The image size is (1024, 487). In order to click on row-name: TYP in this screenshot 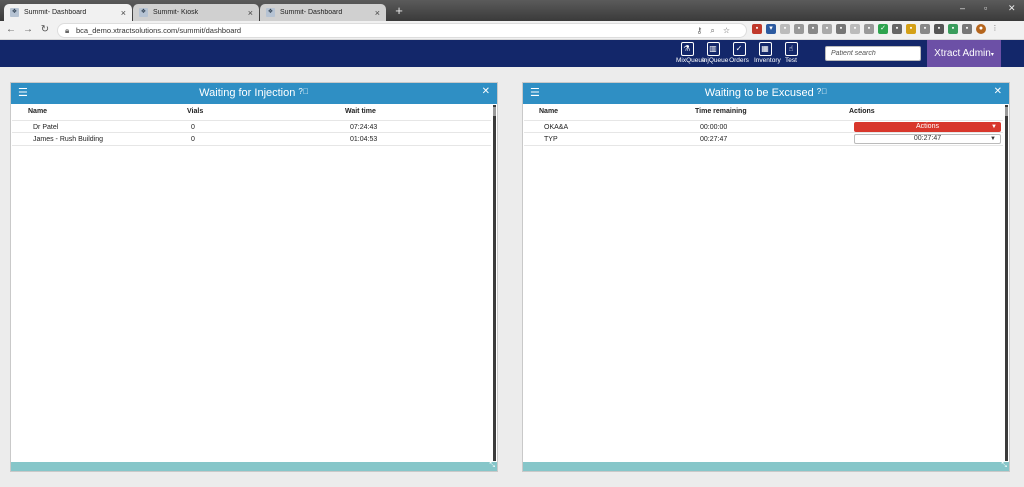, I will do `click(551, 139)`.